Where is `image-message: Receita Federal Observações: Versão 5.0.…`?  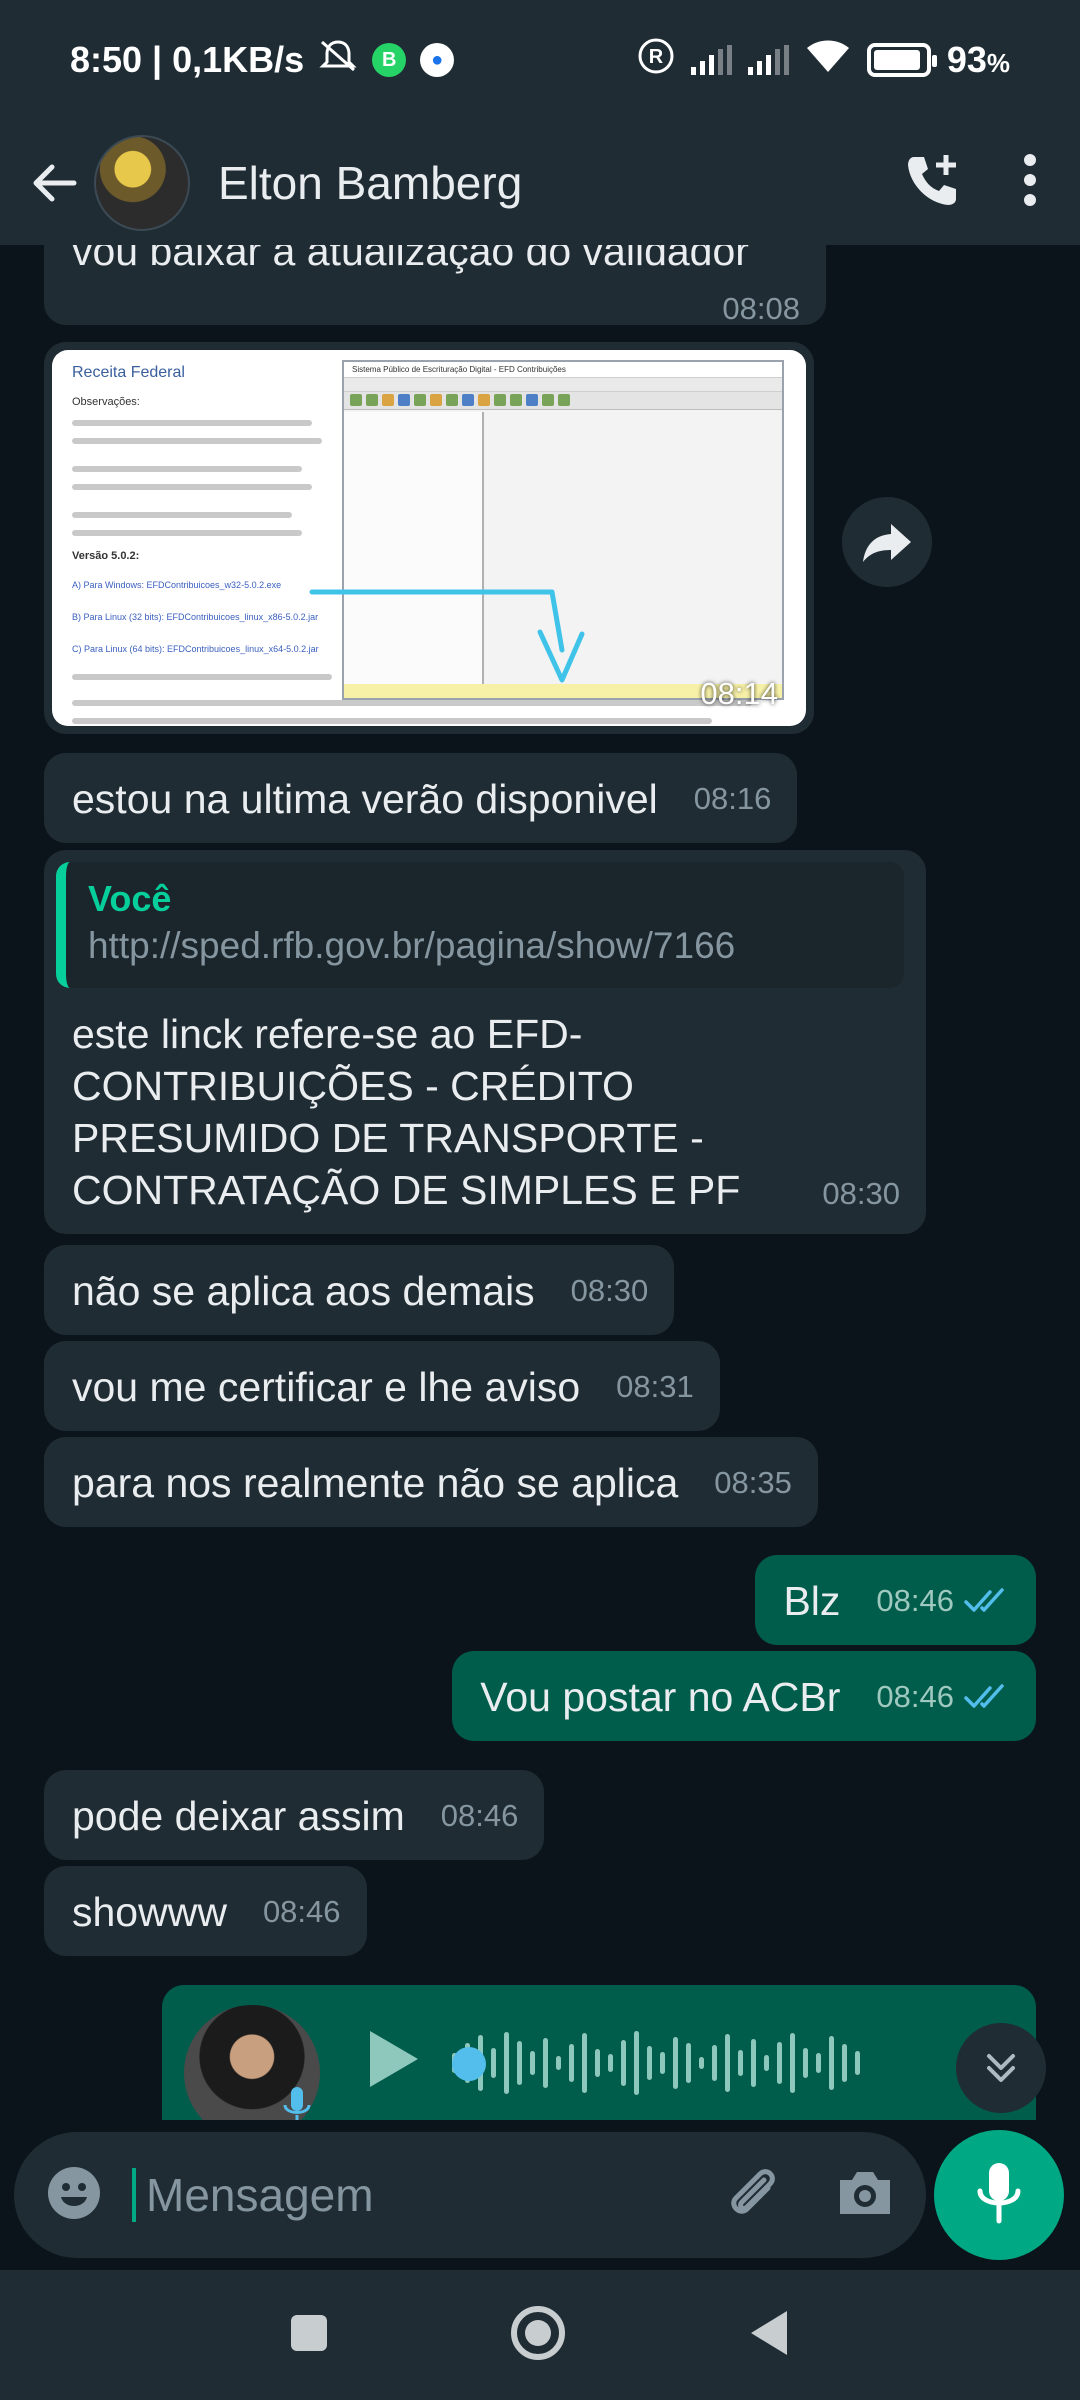 image-message: Receita Federal Observações: Versão 5.0.… is located at coordinates (429, 538).